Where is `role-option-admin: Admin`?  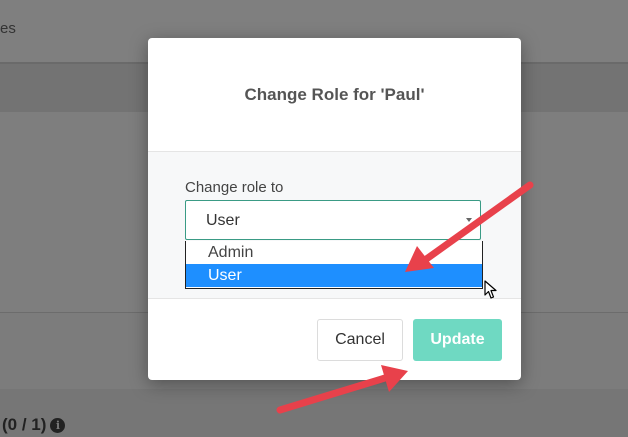
role-option-admin: Admin is located at coordinates (334, 252).